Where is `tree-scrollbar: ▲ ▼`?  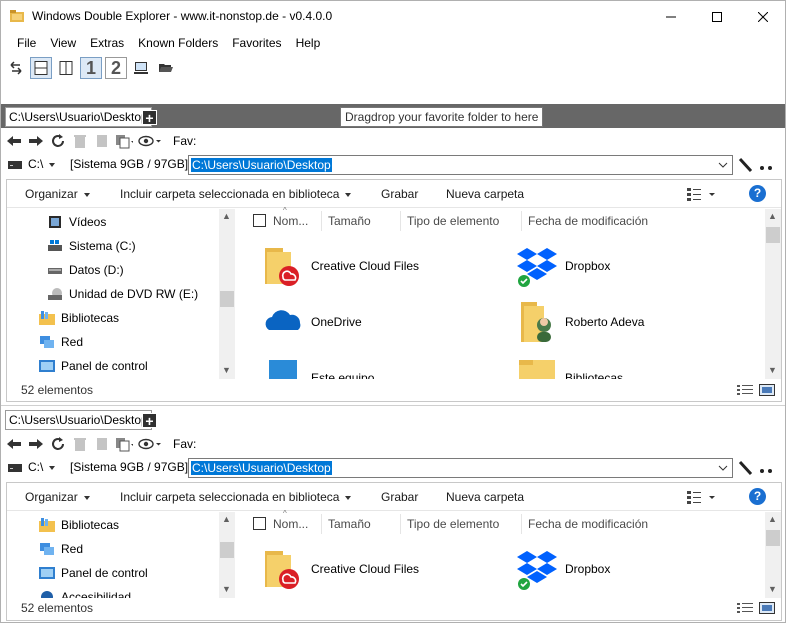
tree-scrollbar: ▲ ▼ is located at coordinates (227, 555).